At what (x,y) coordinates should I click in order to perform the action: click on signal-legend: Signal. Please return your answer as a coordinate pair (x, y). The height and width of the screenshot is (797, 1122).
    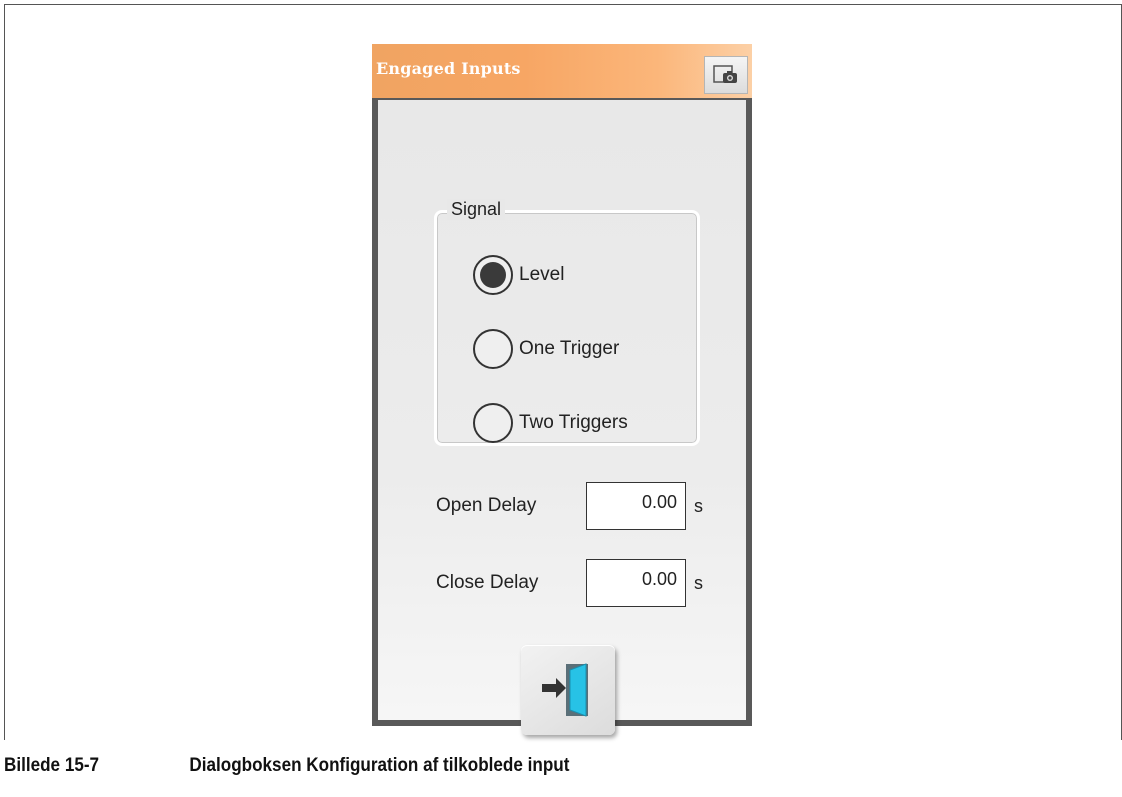
    Looking at the image, I should click on (476, 209).